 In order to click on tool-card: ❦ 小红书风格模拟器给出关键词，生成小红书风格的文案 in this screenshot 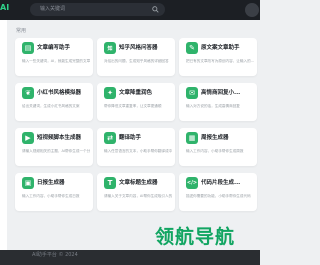, I will do `click(54, 102)`.